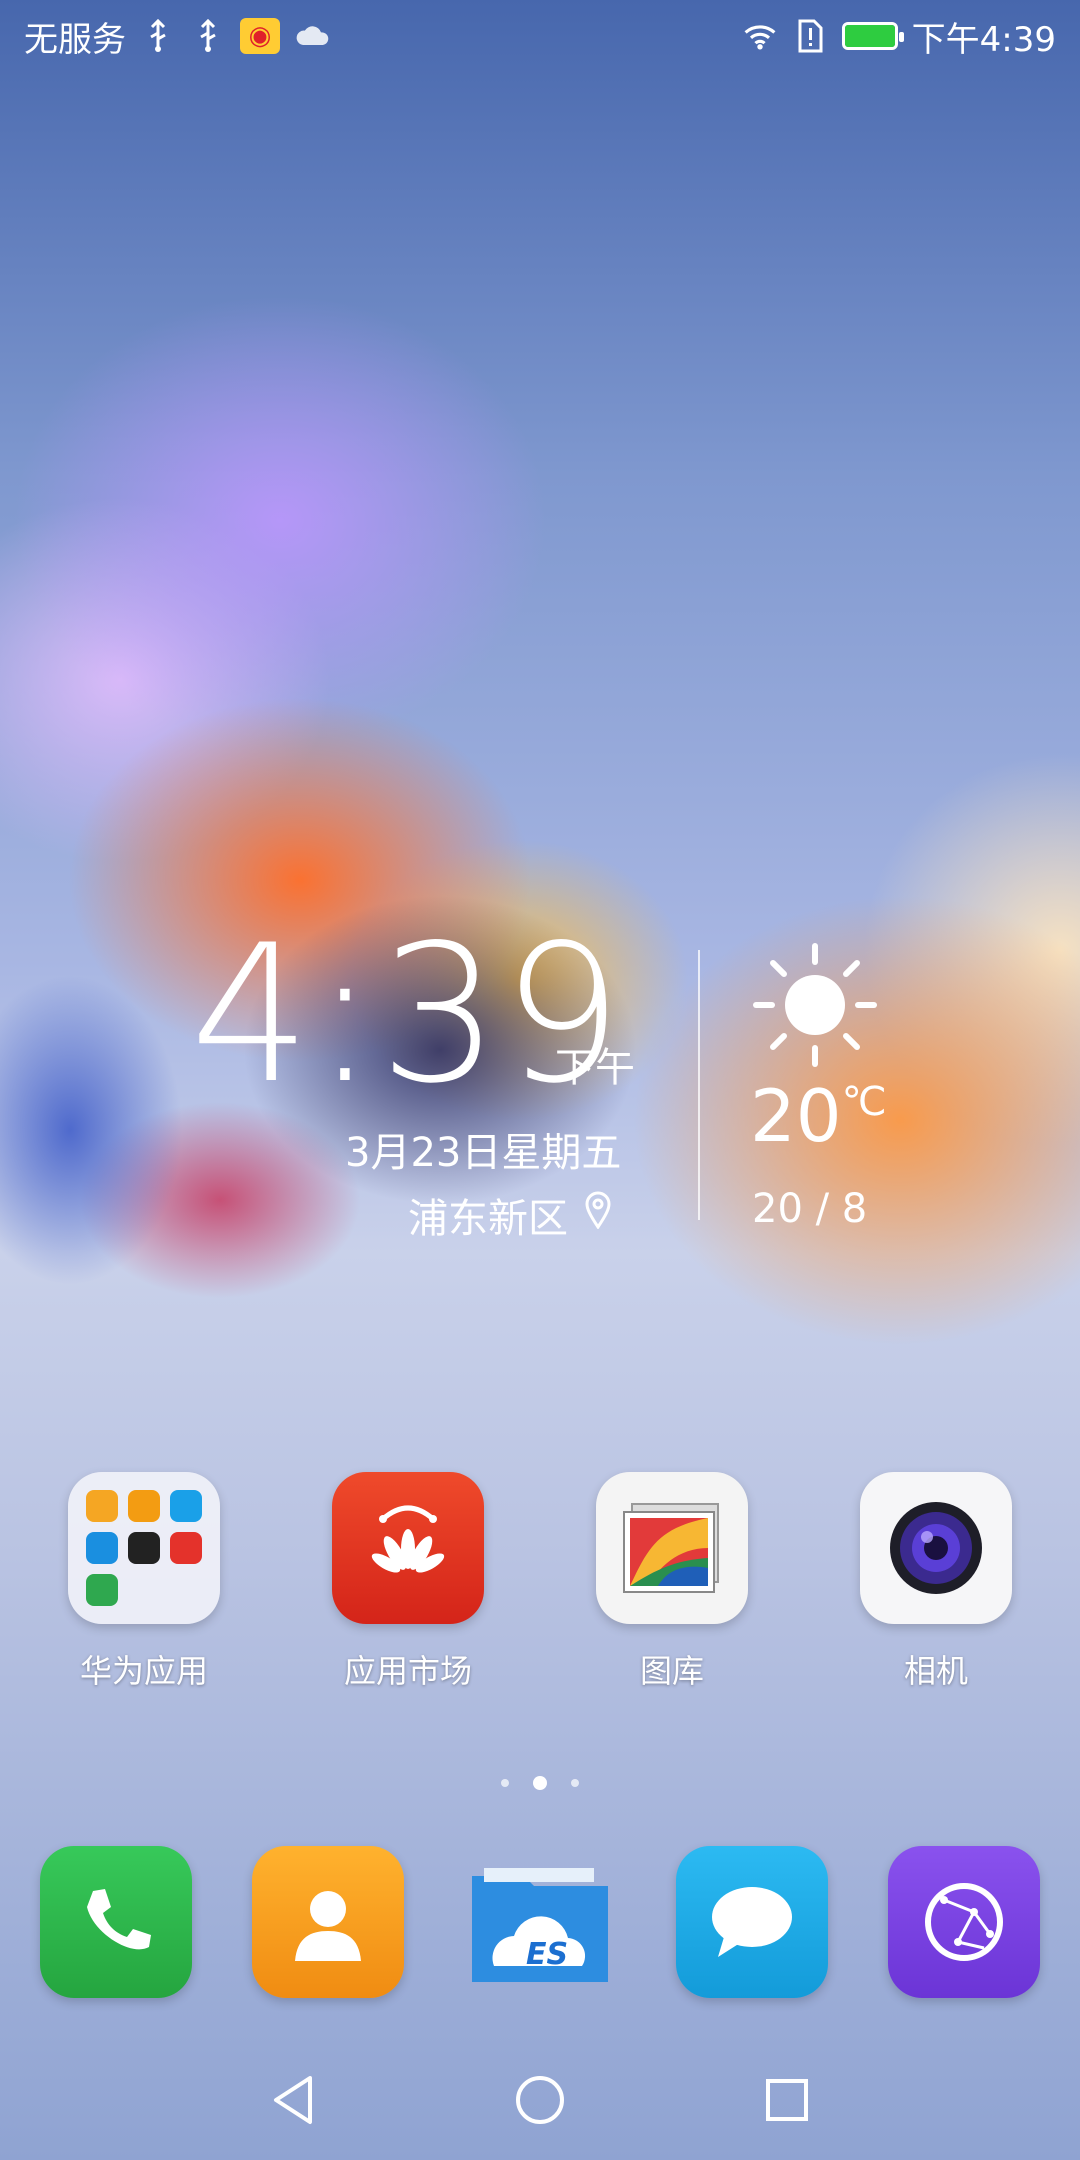 The image size is (1080, 2160). I want to click on app-camera: 相机, so click(936, 1582).